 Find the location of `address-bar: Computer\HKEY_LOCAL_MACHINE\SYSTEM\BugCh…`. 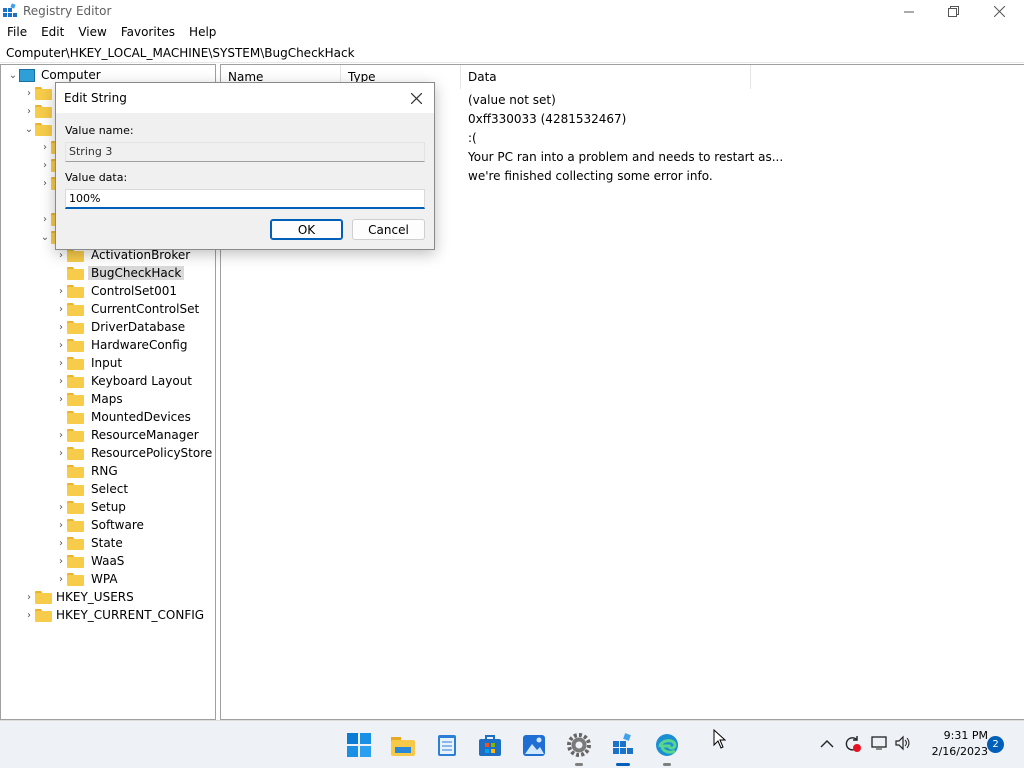

address-bar: Computer\HKEY_LOCAL_MACHINE\SYSTEM\BugCh… is located at coordinates (512, 53).